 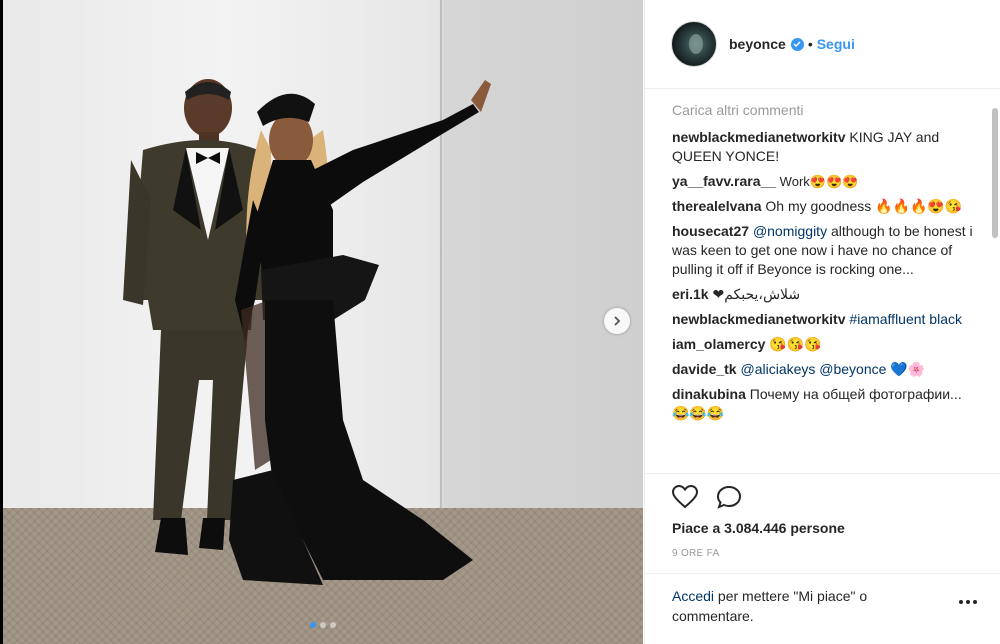 What do you see at coordinates (817, 181) in the screenshot?
I see `comment-text: Work😍😍😍` at bounding box center [817, 181].